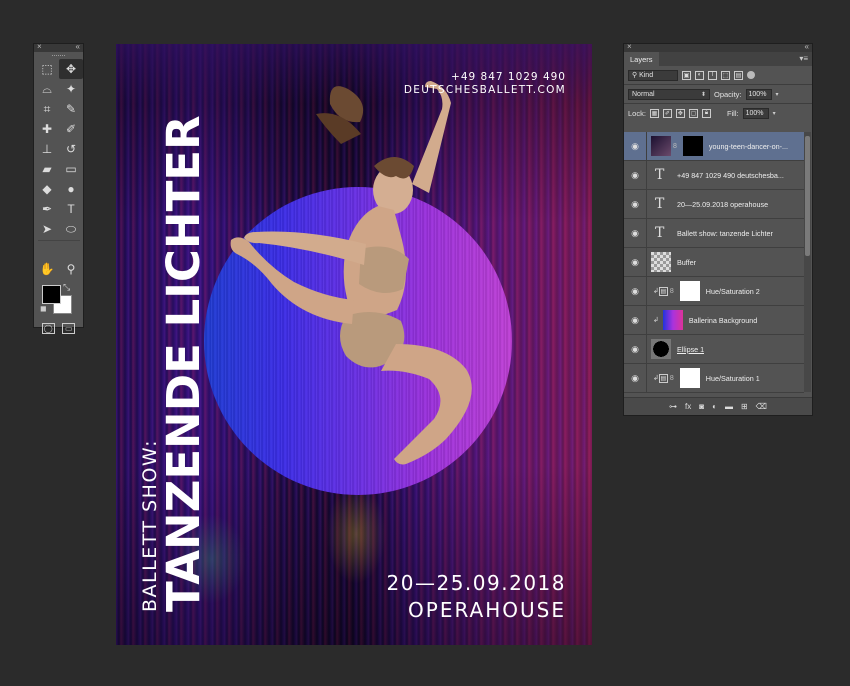 Image resolution: width=850 pixels, height=686 pixels. What do you see at coordinates (701, 406) in the screenshot?
I see `mask-icon: ◙` at bounding box center [701, 406].